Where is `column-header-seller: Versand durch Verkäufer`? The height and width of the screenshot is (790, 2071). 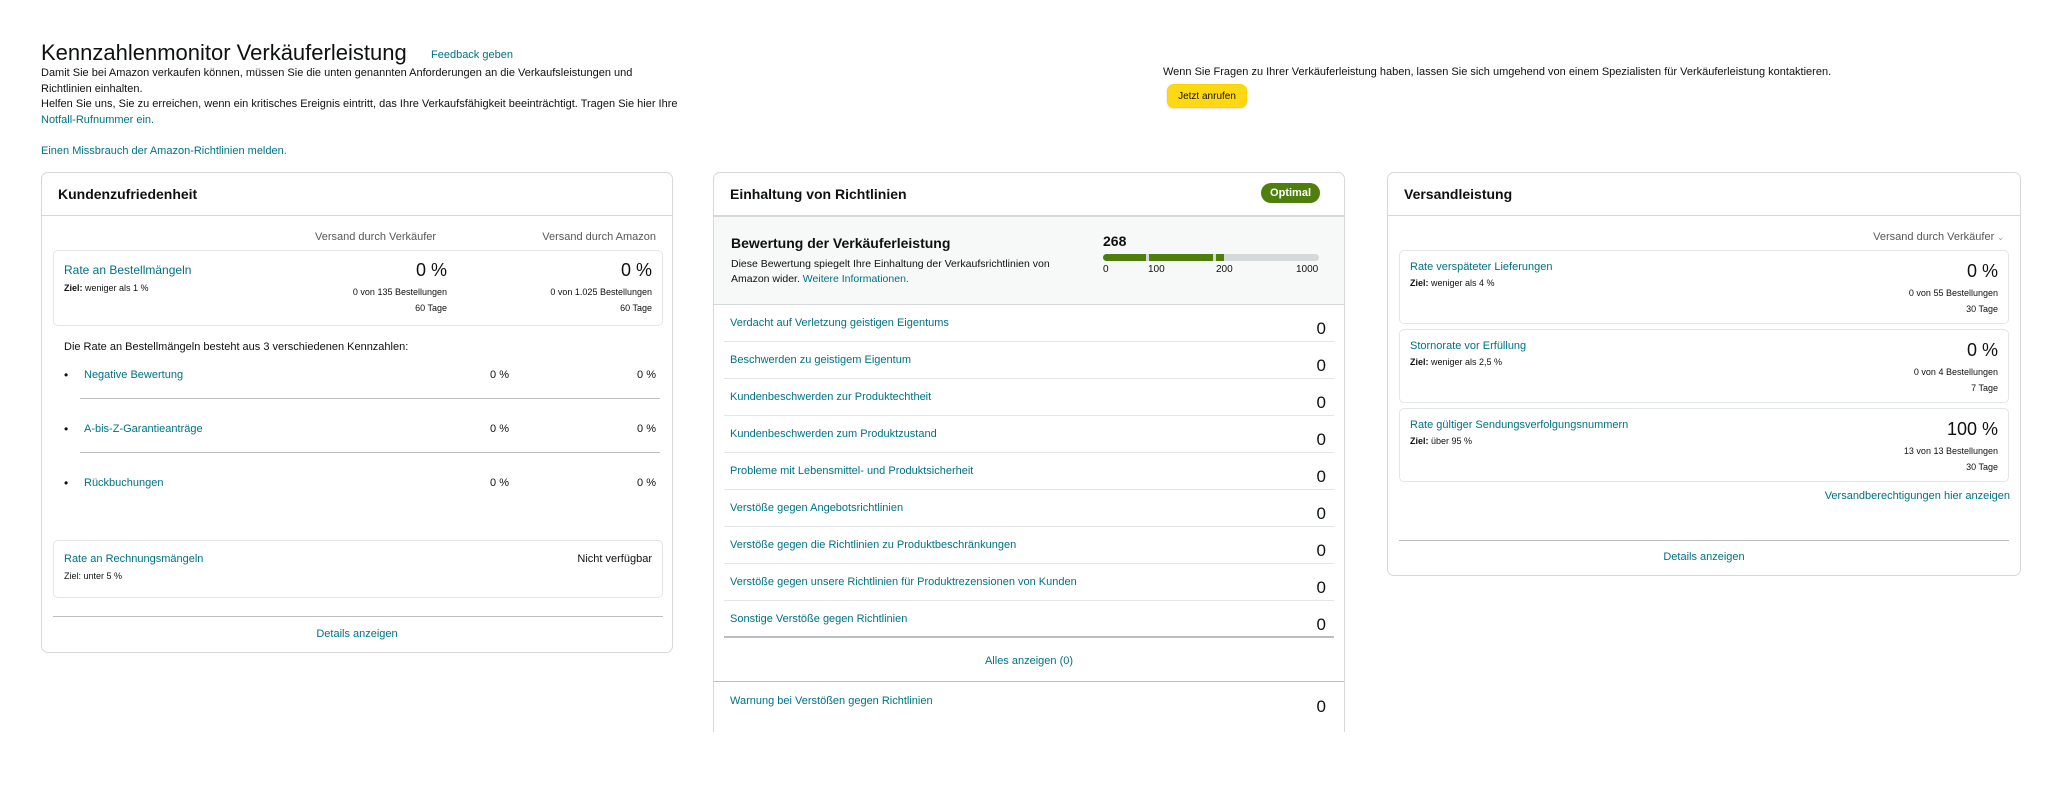 column-header-seller: Versand durch Verkäufer is located at coordinates (376, 237).